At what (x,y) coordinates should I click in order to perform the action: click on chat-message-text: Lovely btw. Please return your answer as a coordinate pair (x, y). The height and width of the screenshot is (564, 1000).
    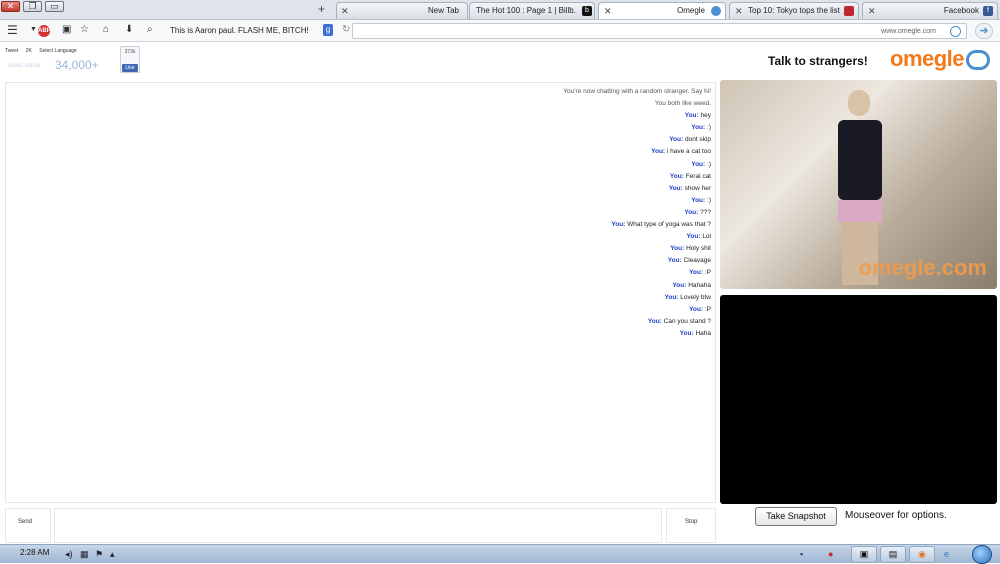
    Looking at the image, I should click on (695, 297).